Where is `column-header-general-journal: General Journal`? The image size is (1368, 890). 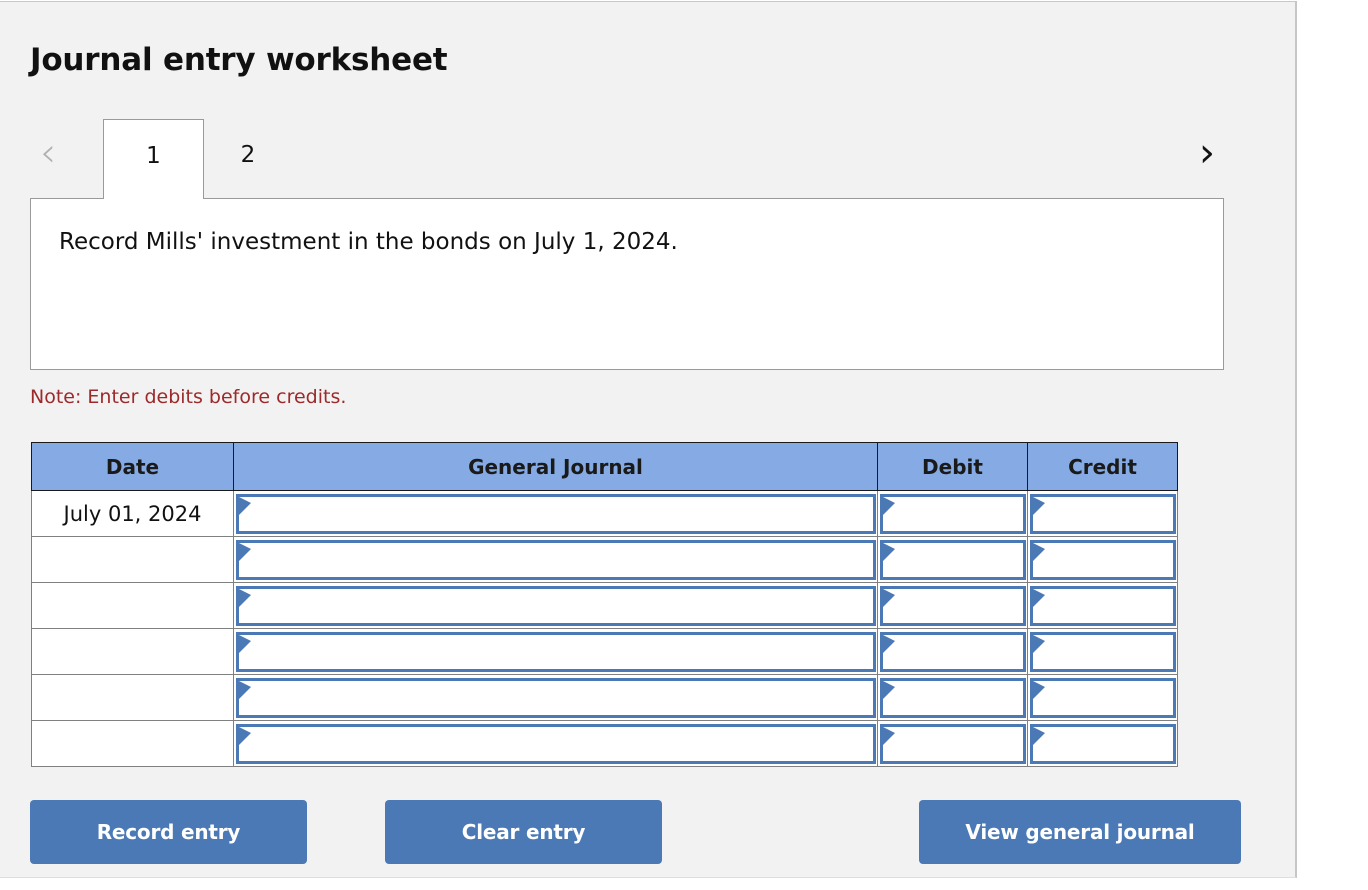 column-header-general-journal: General Journal is located at coordinates (555, 466).